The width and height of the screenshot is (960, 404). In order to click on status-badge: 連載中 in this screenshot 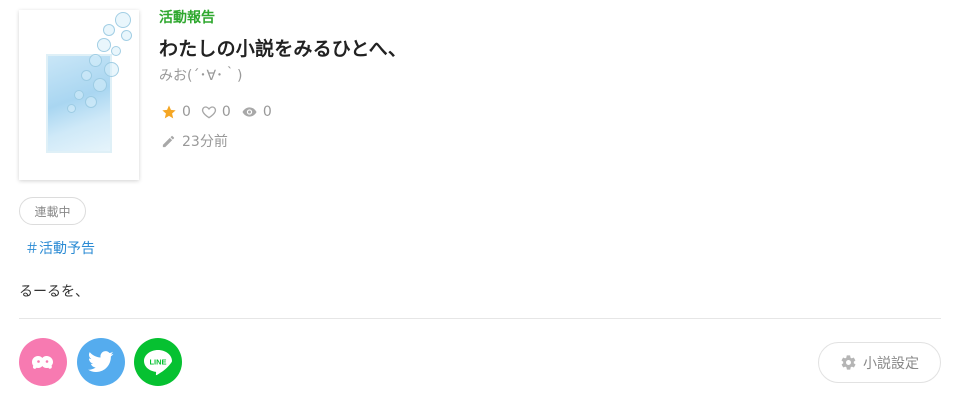, I will do `click(52, 211)`.